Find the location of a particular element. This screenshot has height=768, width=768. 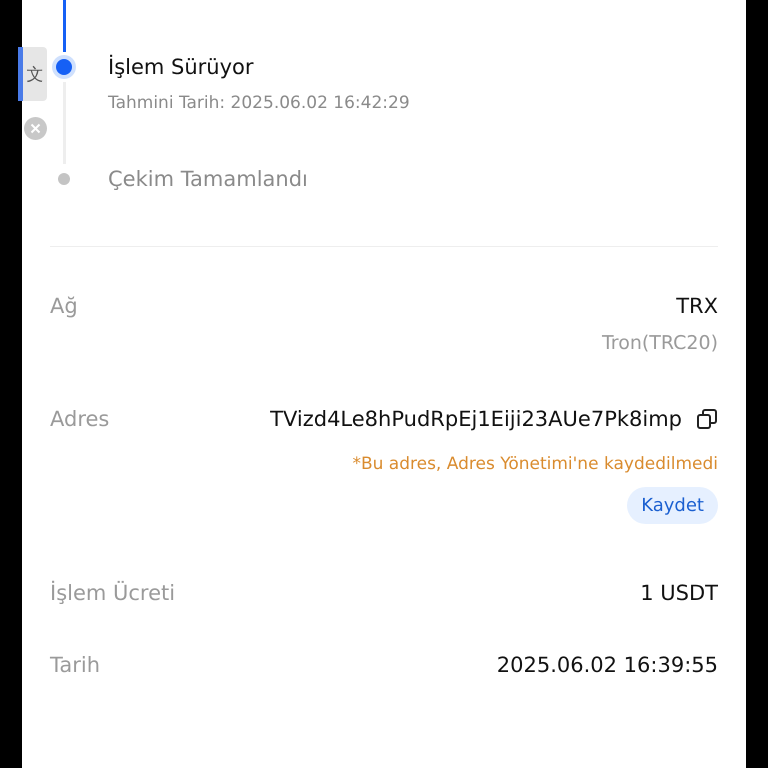

warning-text: *Bu adres, Adres Yönetimi'ne kaydedilmedi is located at coordinates (535, 464).